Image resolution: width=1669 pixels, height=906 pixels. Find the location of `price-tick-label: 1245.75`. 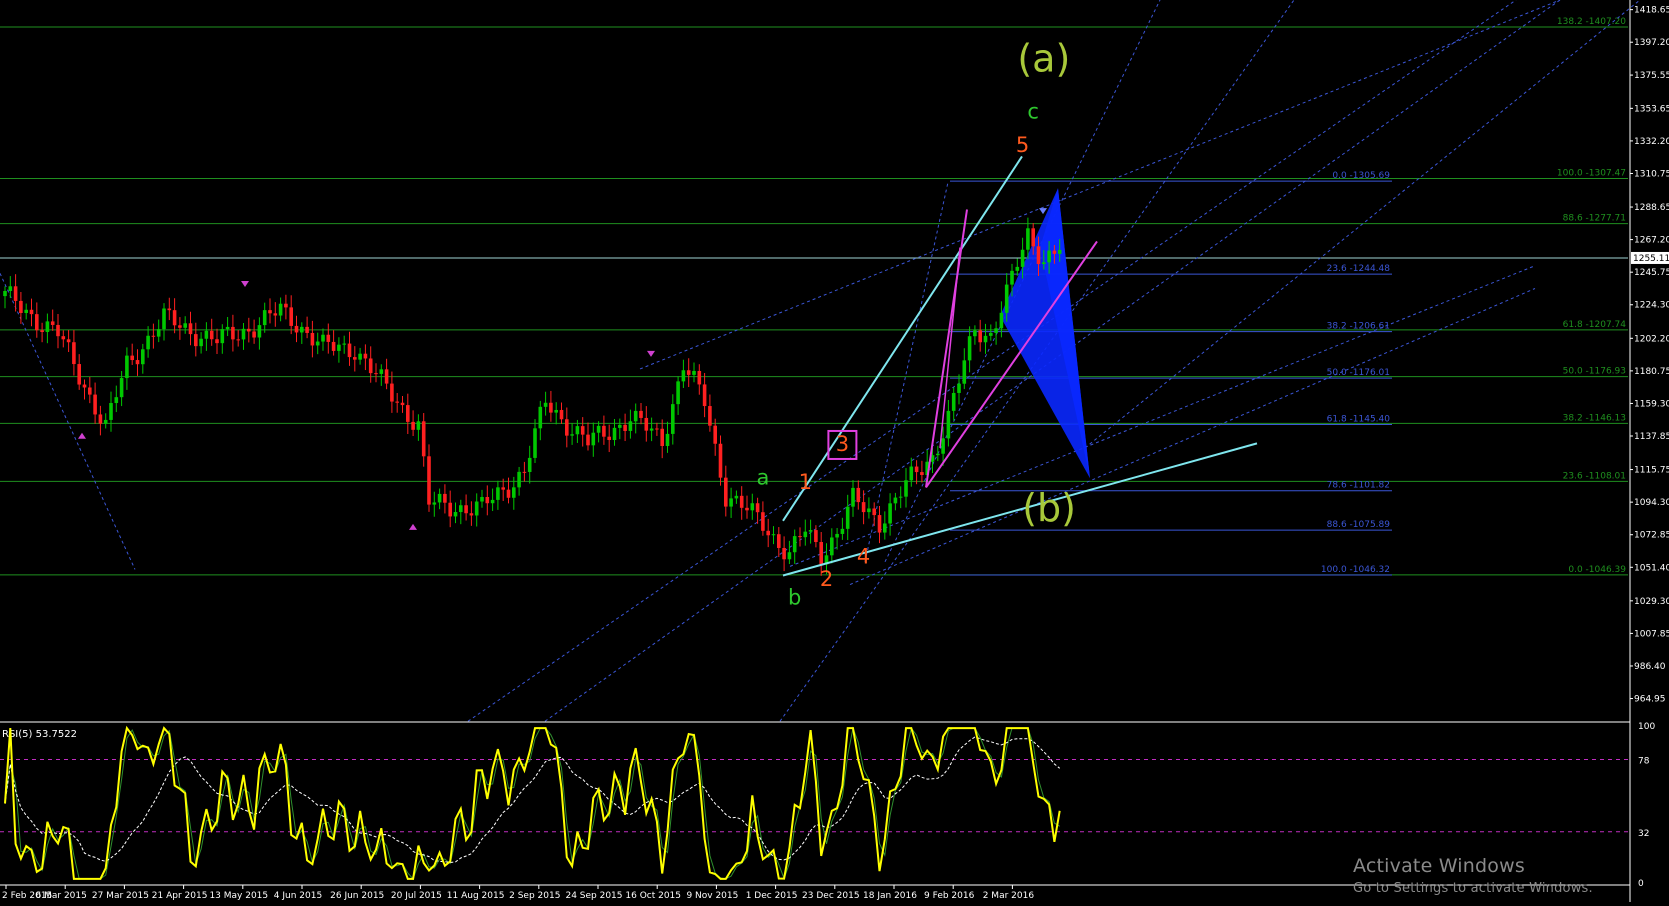

price-tick-label: 1245.75 is located at coordinates (1651, 273).